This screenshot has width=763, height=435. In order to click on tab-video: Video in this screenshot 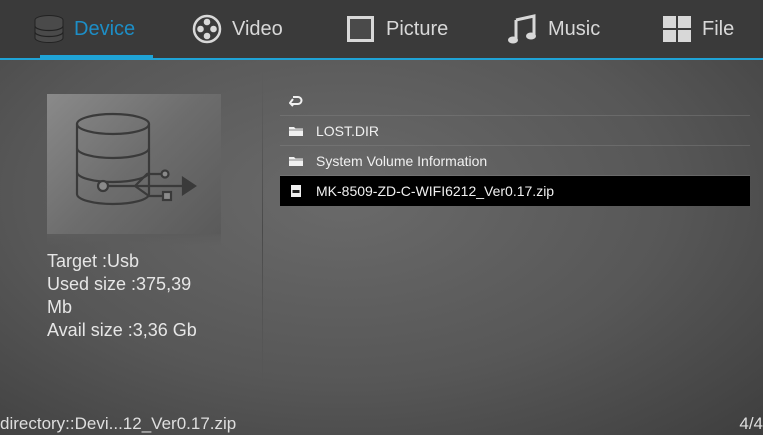, I will do `click(236, 29)`.